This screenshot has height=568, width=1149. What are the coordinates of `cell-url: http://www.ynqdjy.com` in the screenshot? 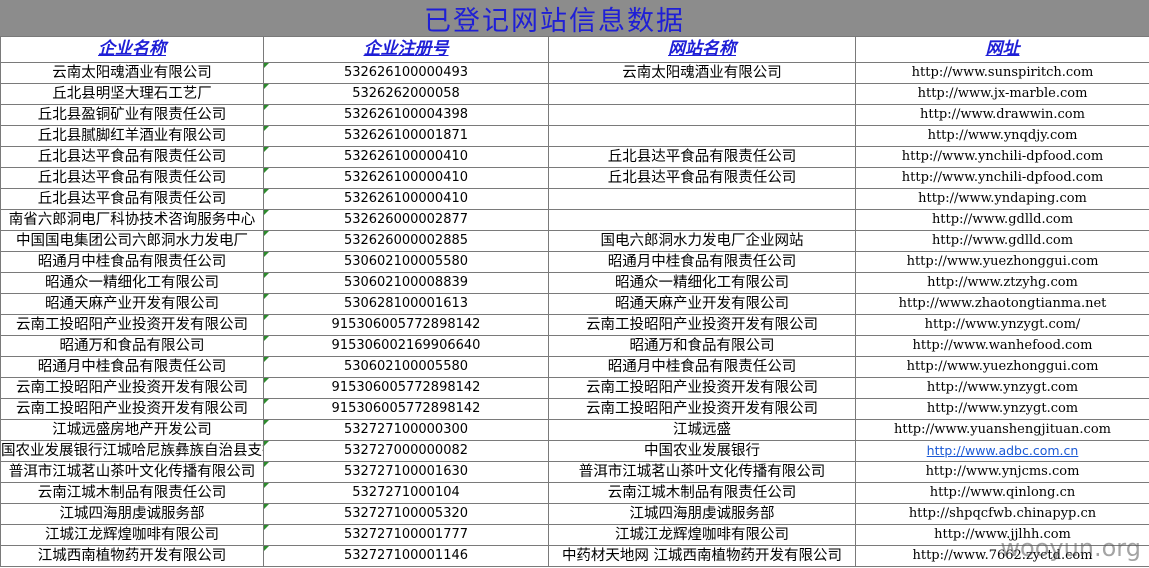 It's located at (1002, 136).